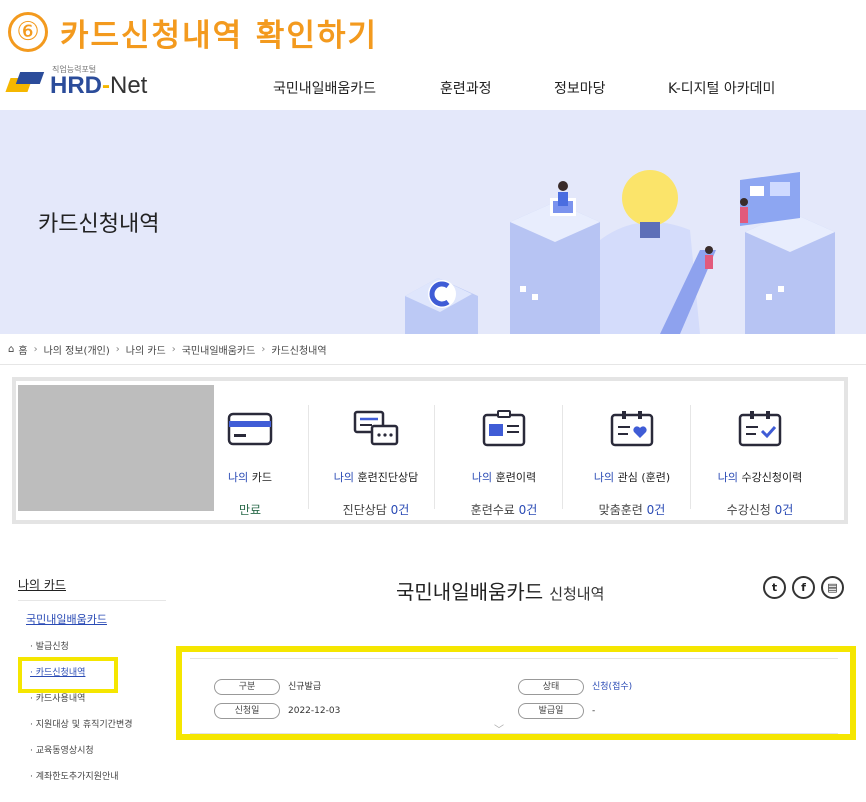 This screenshot has width=866, height=802. What do you see at coordinates (466, 88) in the screenshot?
I see `nav-training-course: 훈련과정` at bounding box center [466, 88].